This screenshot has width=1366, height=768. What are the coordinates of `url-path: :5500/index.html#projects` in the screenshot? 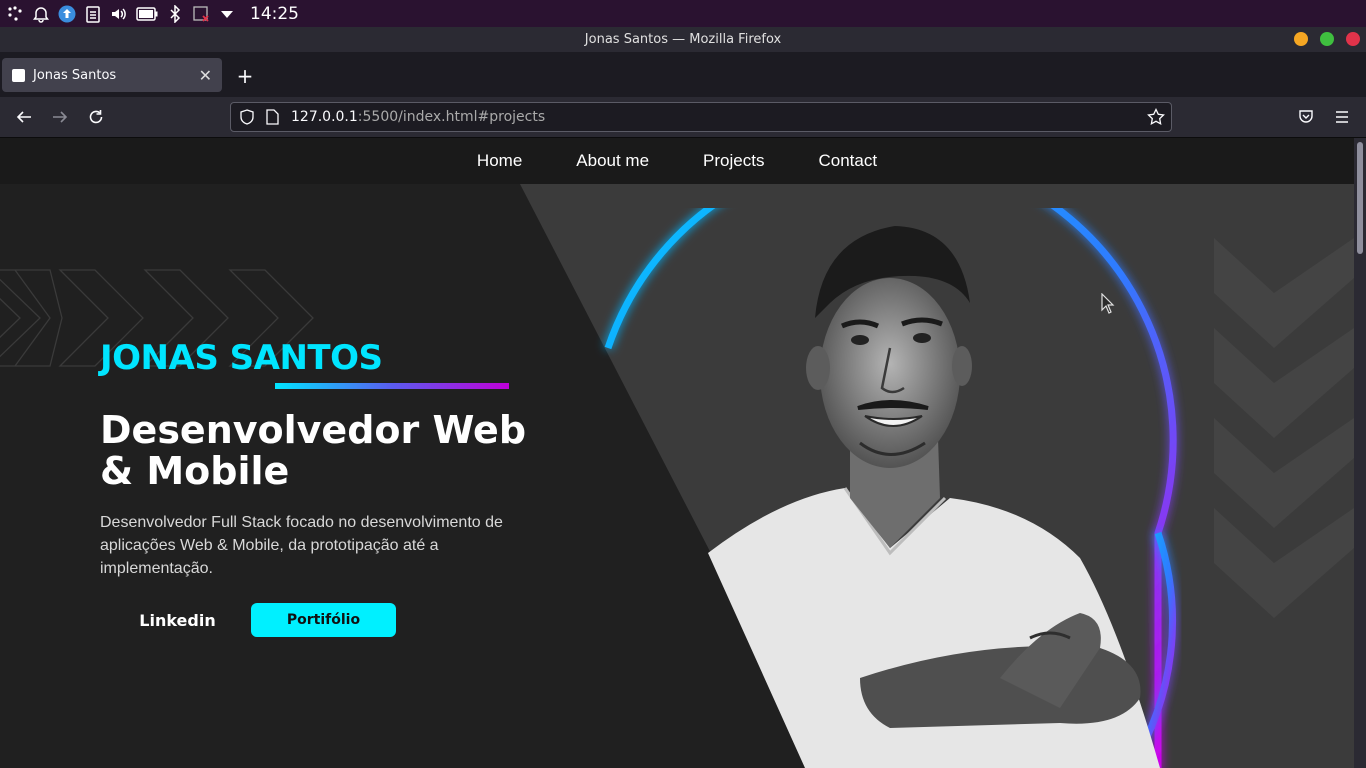 It's located at (451, 117).